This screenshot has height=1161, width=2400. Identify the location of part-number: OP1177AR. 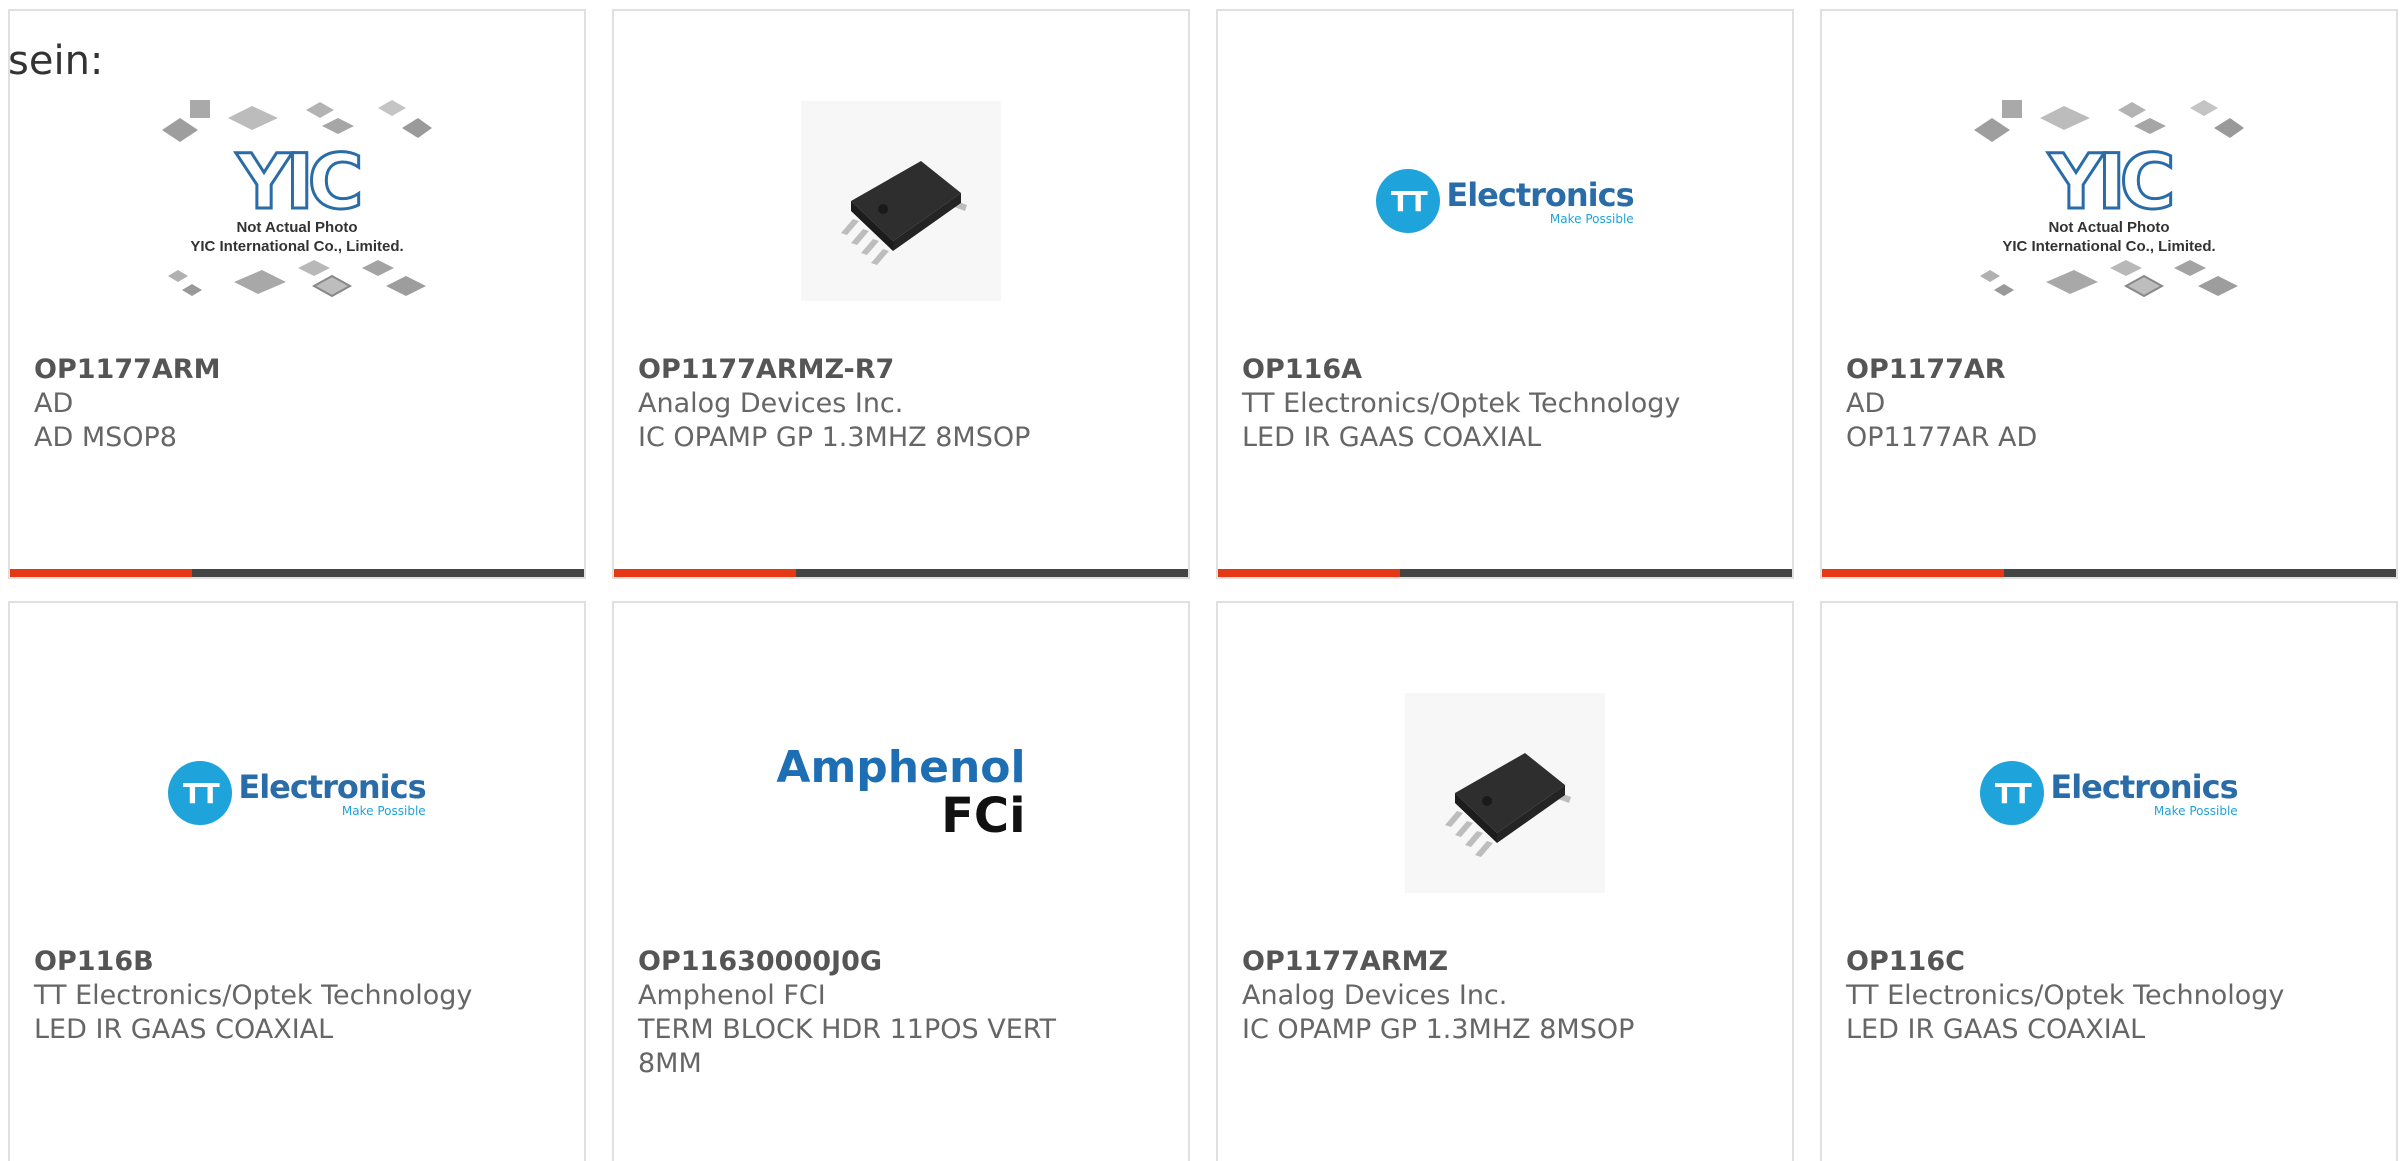
(2109, 370).